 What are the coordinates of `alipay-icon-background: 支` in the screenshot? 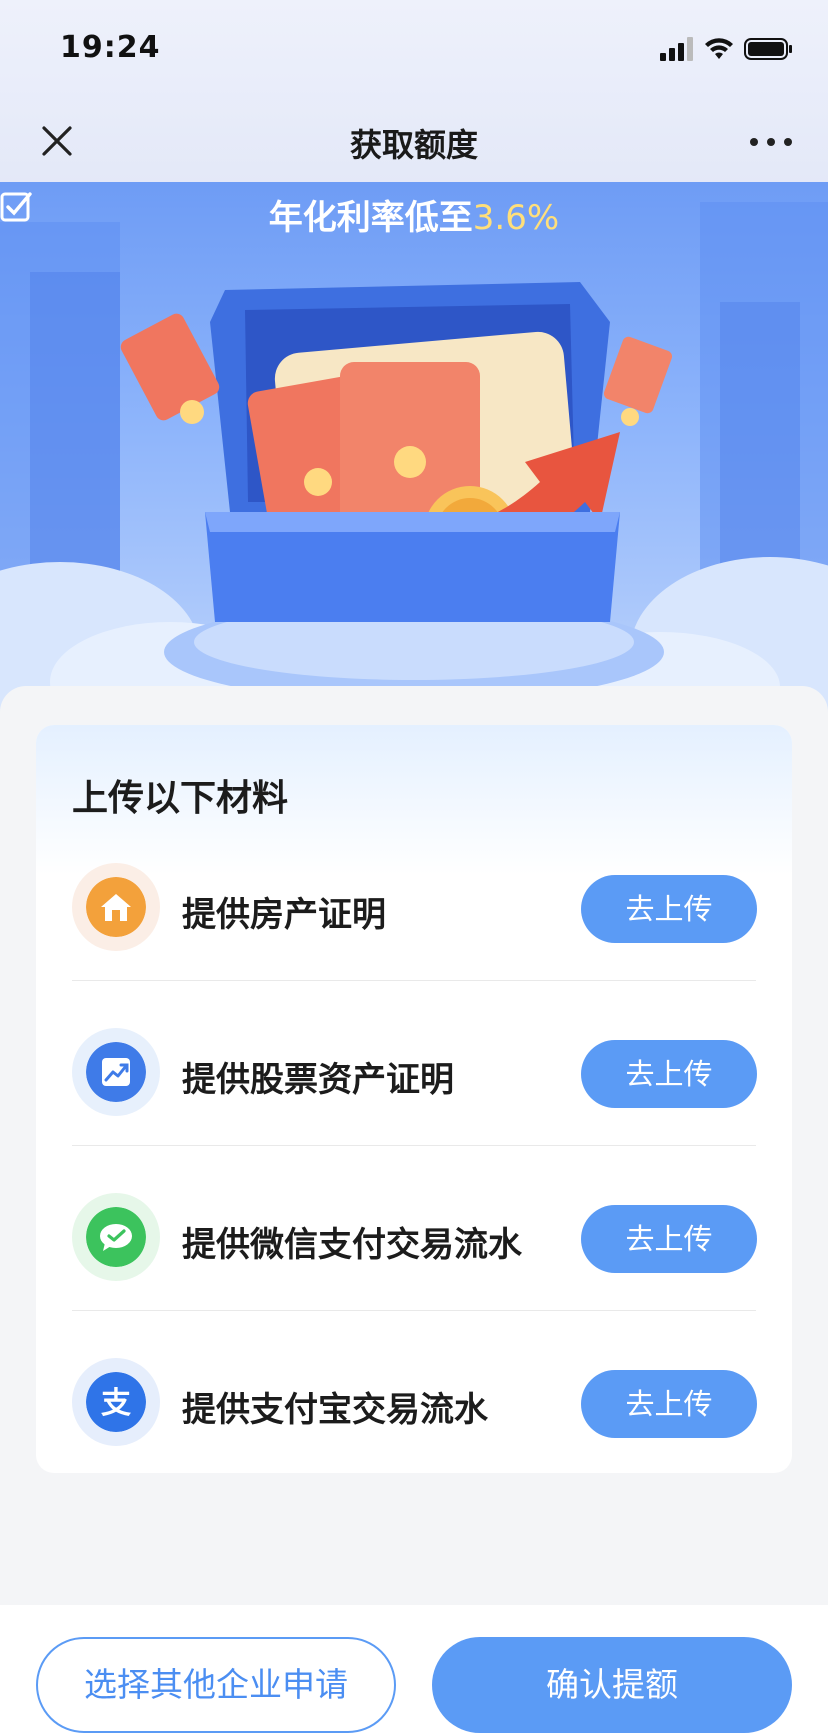 It's located at (116, 1402).